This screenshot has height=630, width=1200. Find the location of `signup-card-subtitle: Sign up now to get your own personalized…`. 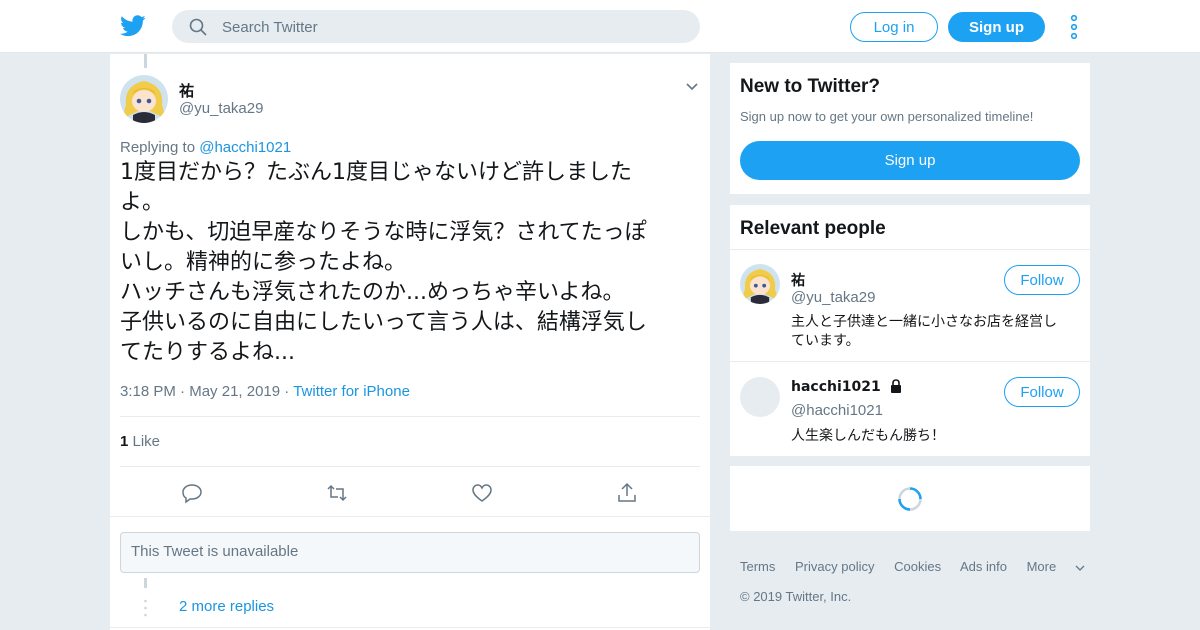

signup-card-subtitle: Sign up now to get your own personalized… is located at coordinates (887, 116).